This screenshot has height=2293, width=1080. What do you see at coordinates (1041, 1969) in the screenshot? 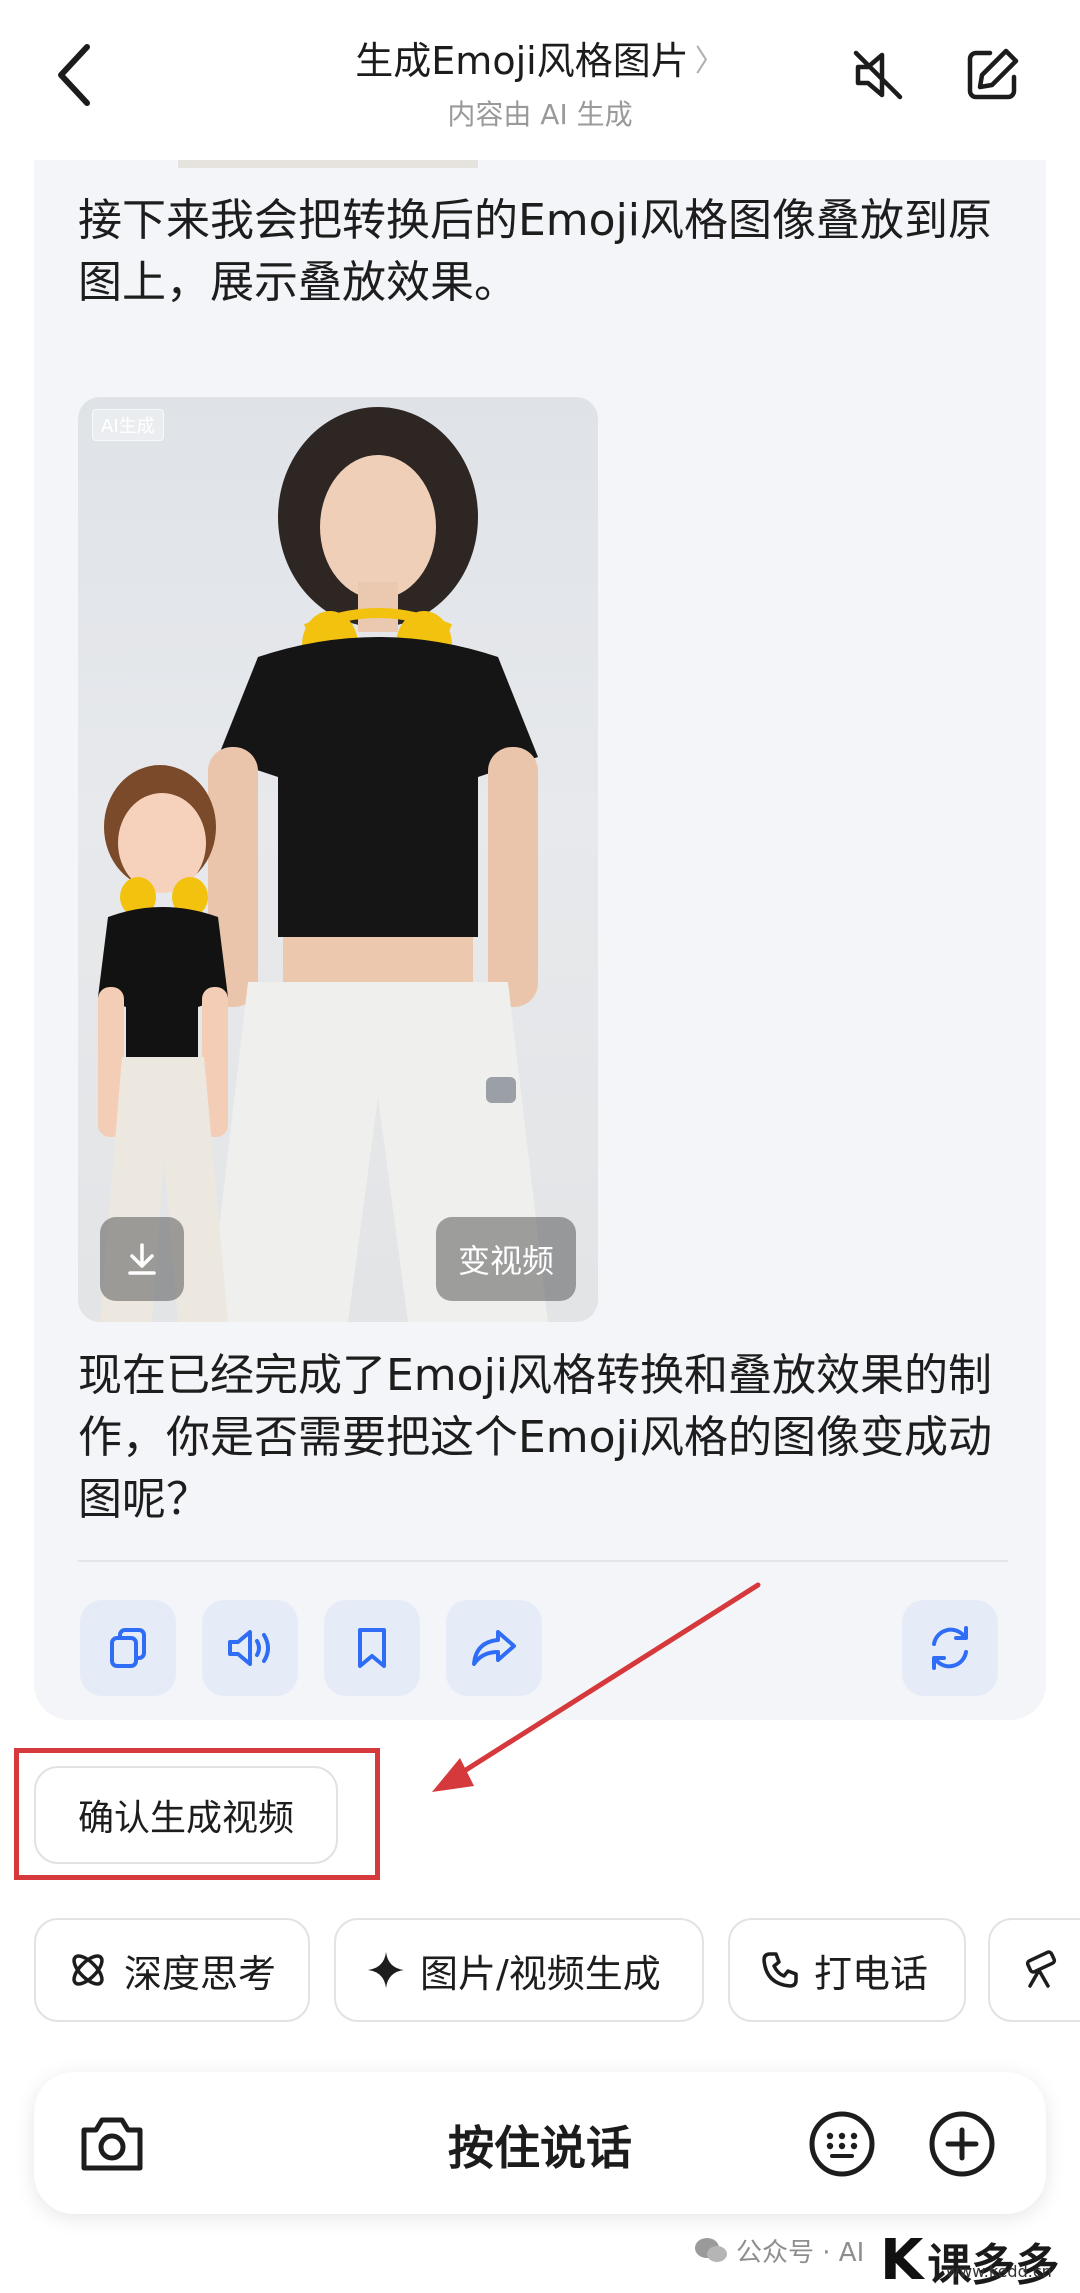
I see `telescope-icon` at bounding box center [1041, 1969].